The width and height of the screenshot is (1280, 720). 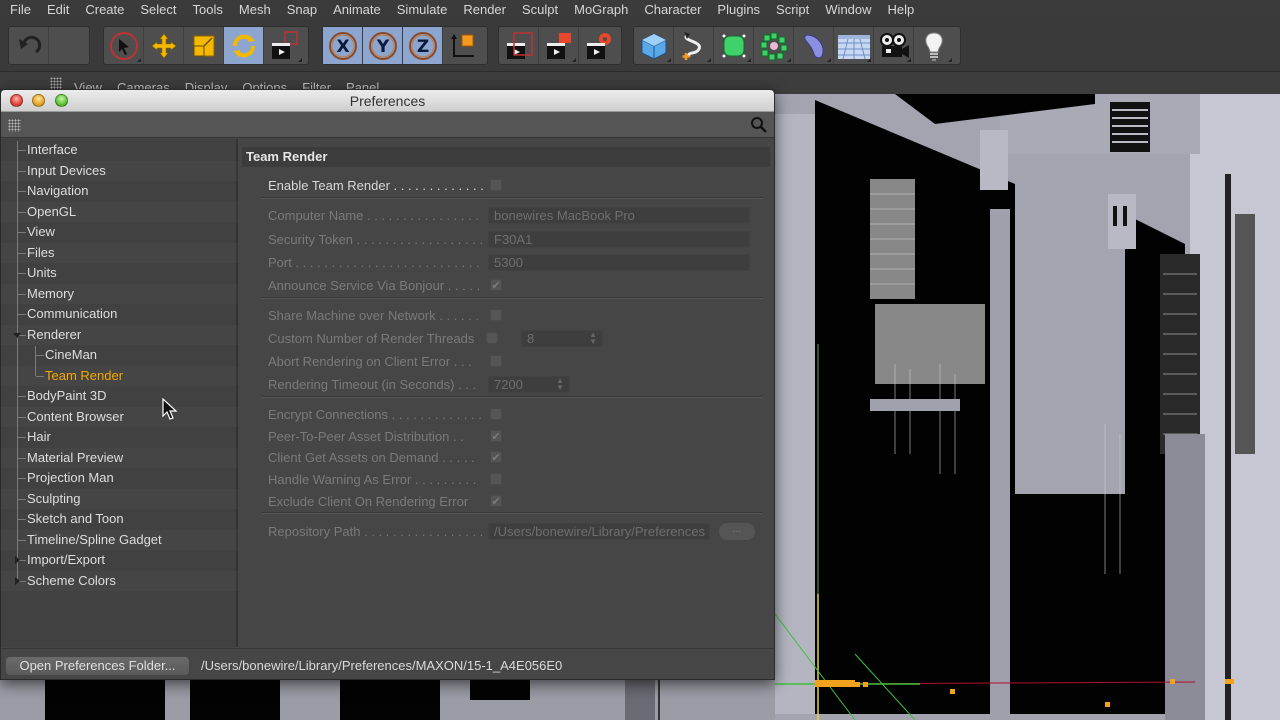 What do you see at coordinates (302, 10) in the screenshot?
I see `menu-snap: Snap` at bounding box center [302, 10].